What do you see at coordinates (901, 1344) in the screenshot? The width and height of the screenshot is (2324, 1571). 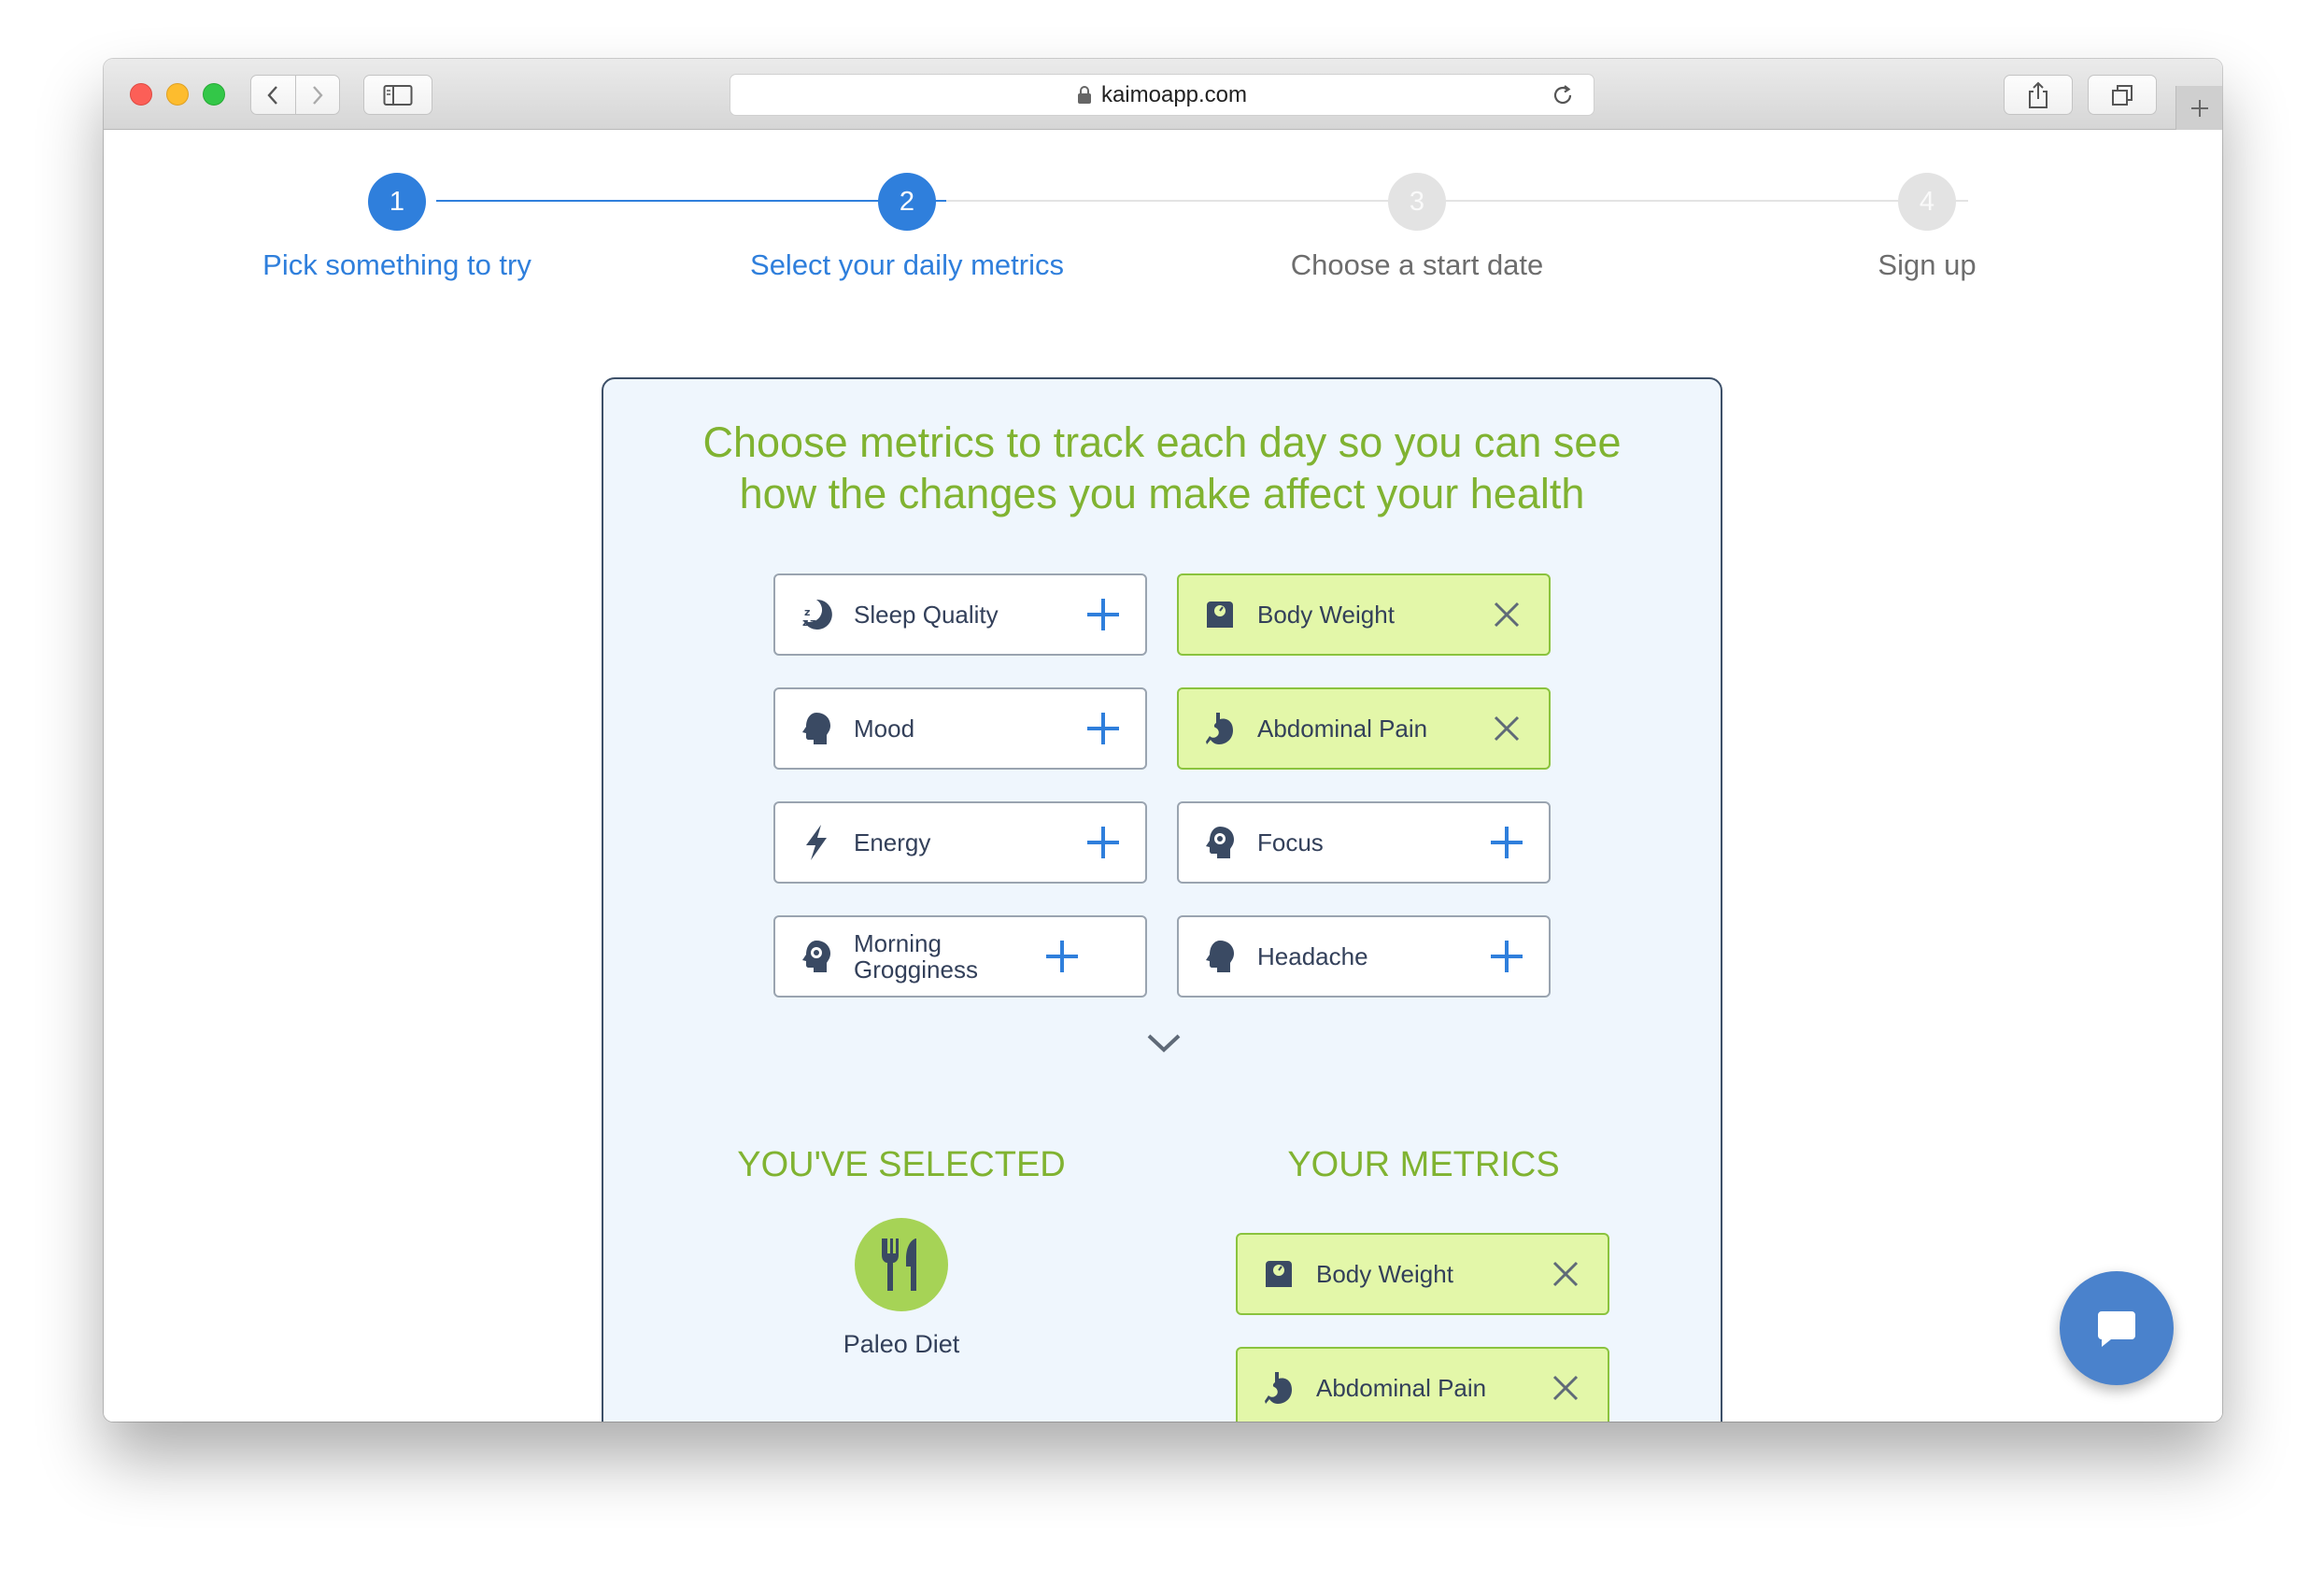 I see `selected-diet-label: Paleo Diet` at bounding box center [901, 1344].